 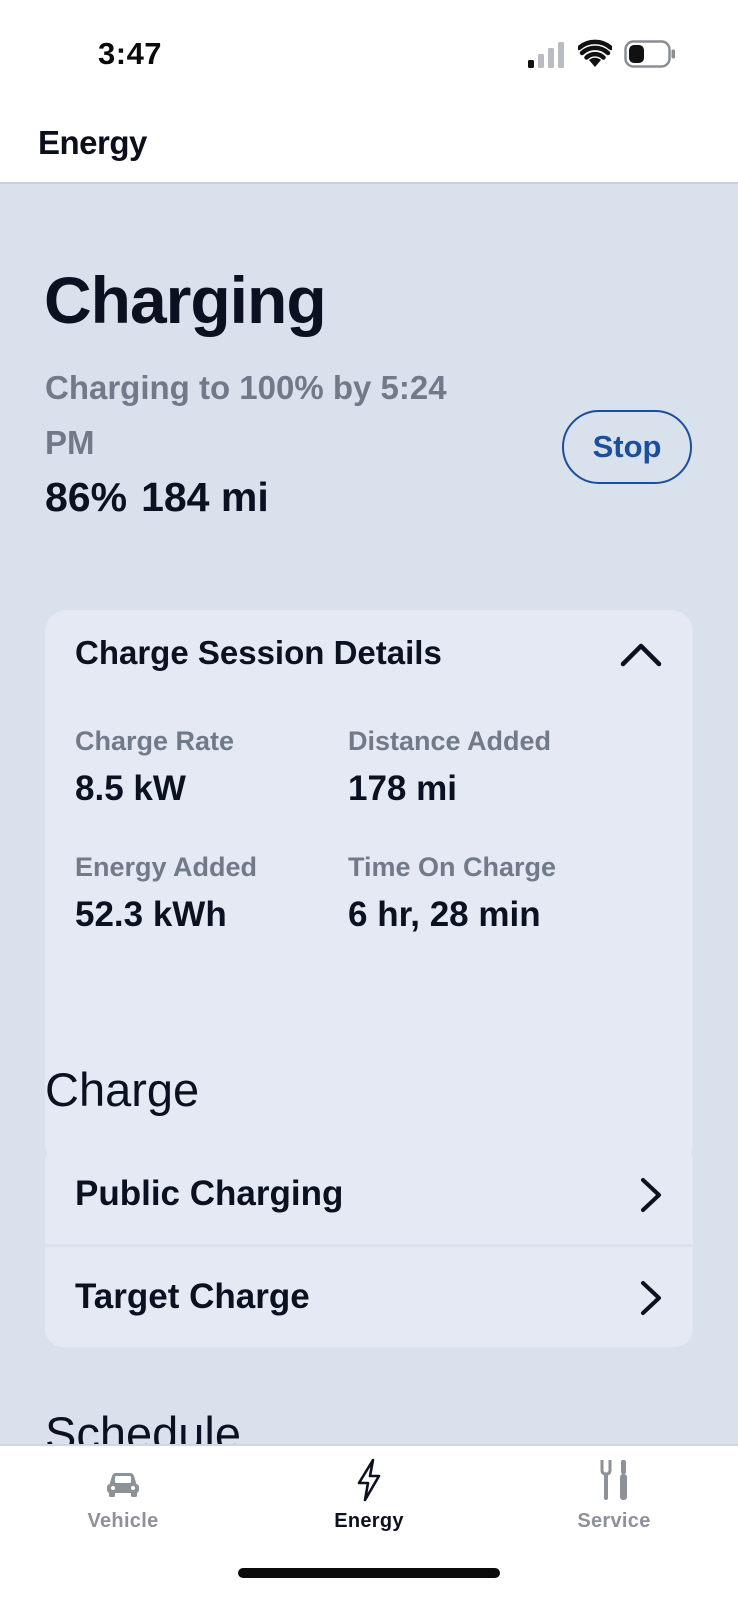 I want to click on detail-value: 178 mi, so click(x=402, y=788).